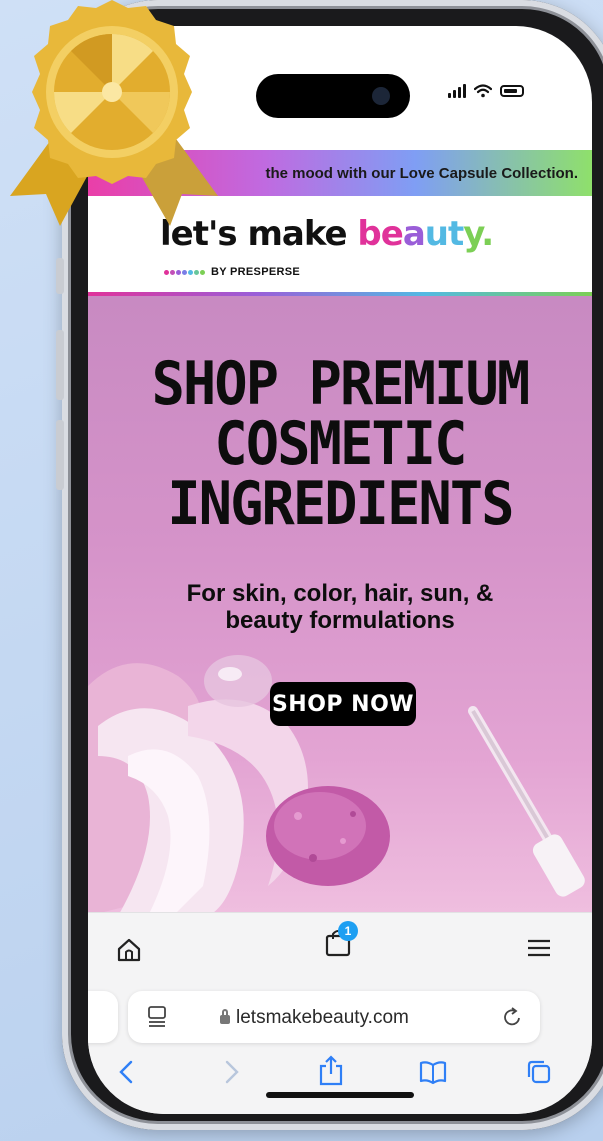  What do you see at coordinates (225, 1016) in the screenshot?
I see `lock-icon` at bounding box center [225, 1016].